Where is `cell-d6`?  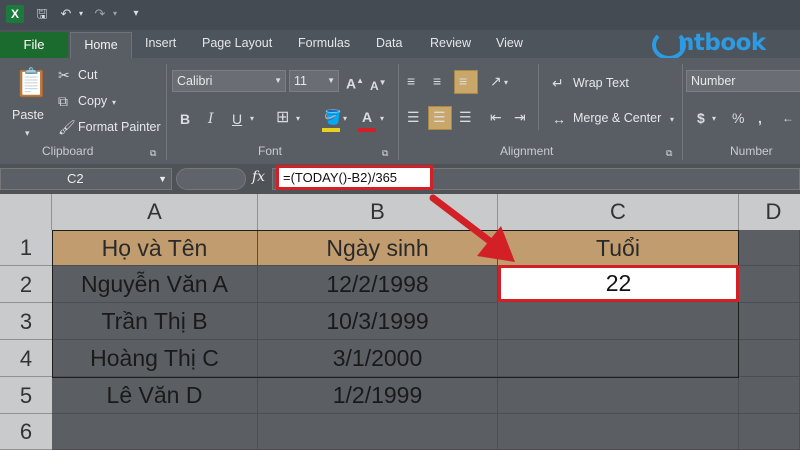 cell-d6 is located at coordinates (769, 432).